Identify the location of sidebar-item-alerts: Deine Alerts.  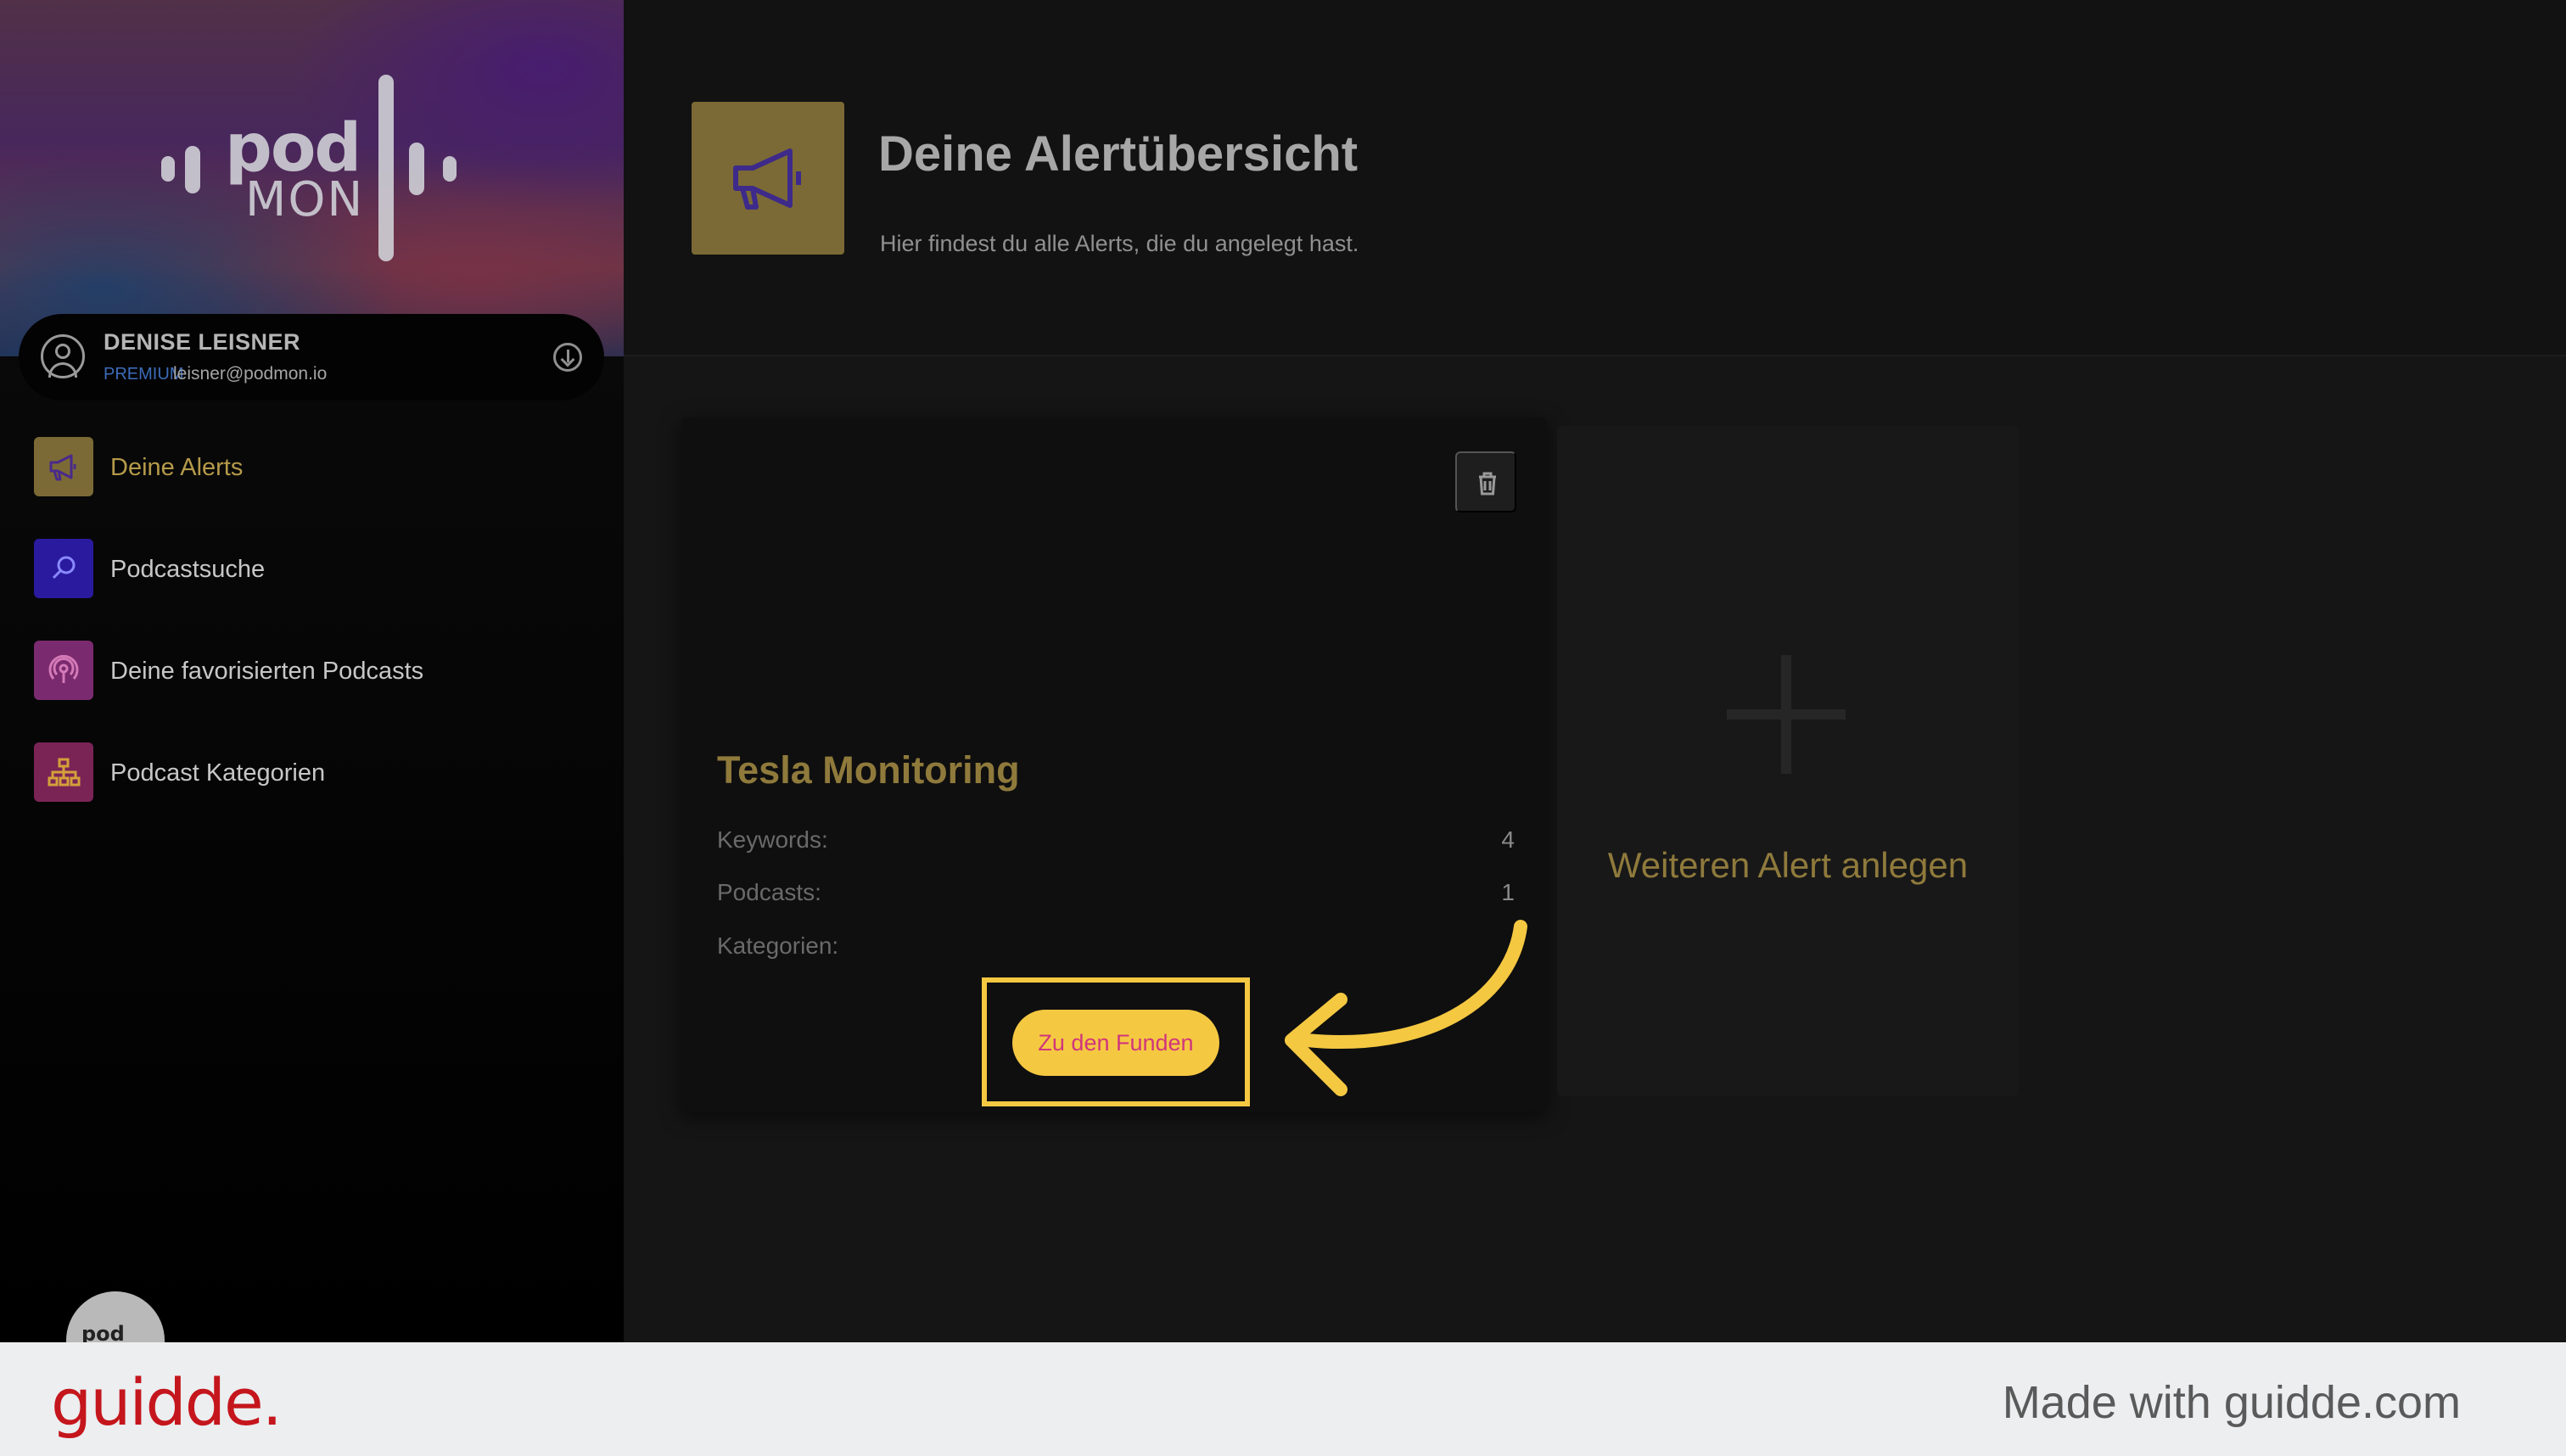
(309, 468).